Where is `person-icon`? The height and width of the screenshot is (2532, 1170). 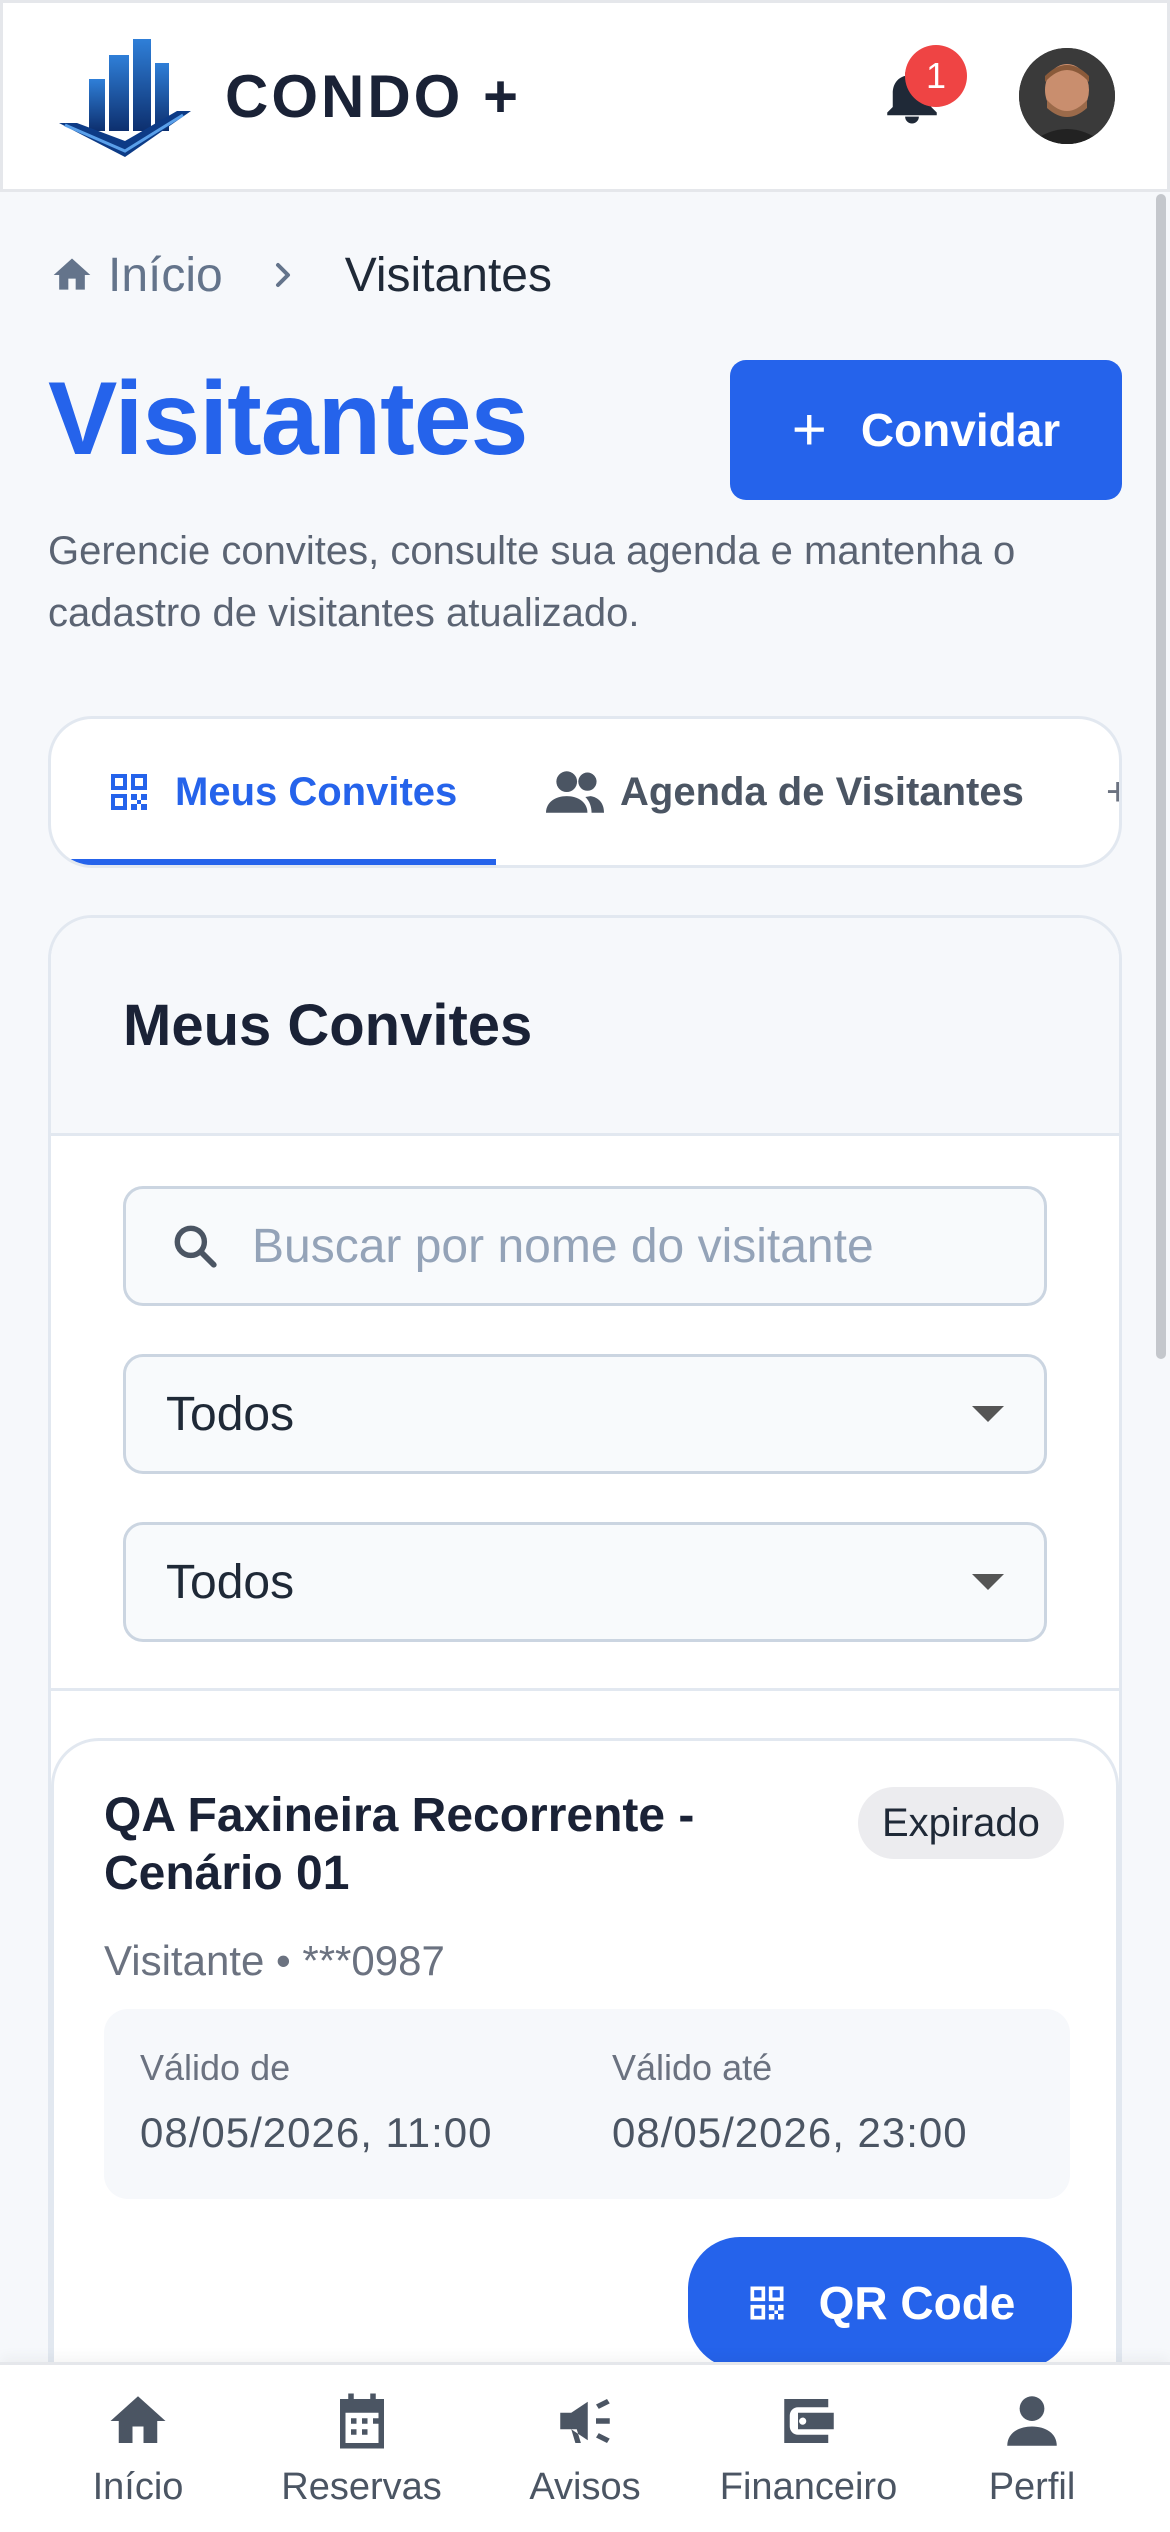
person-icon is located at coordinates (1032, 2421).